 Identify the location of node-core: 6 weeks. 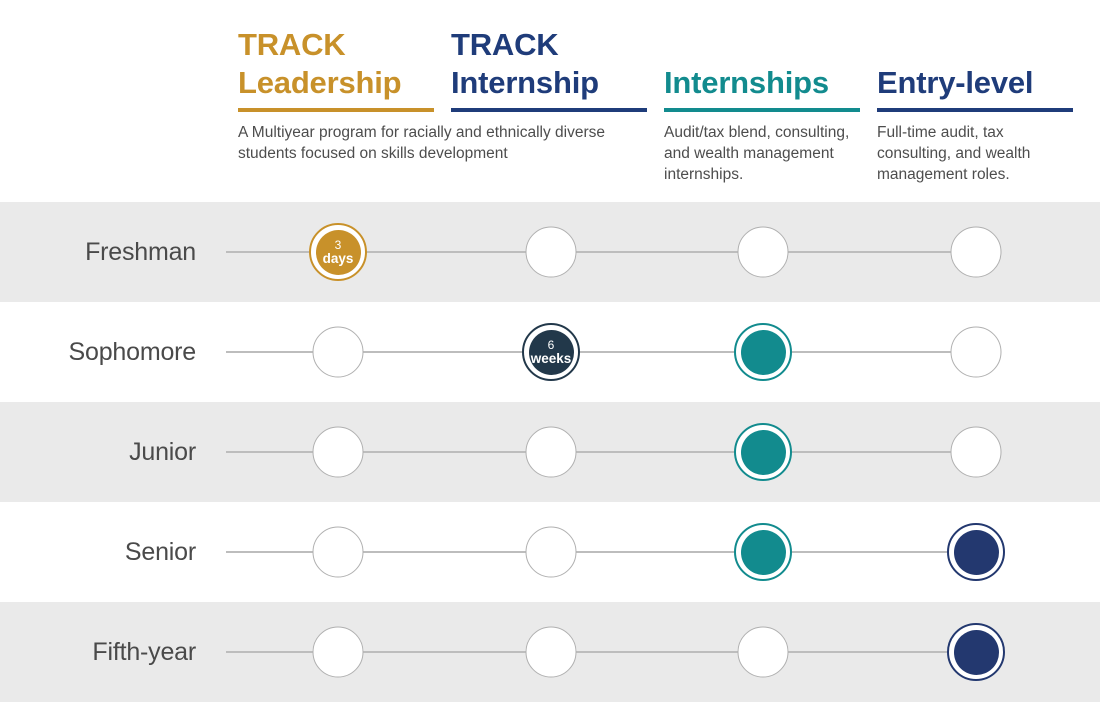
(551, 352).